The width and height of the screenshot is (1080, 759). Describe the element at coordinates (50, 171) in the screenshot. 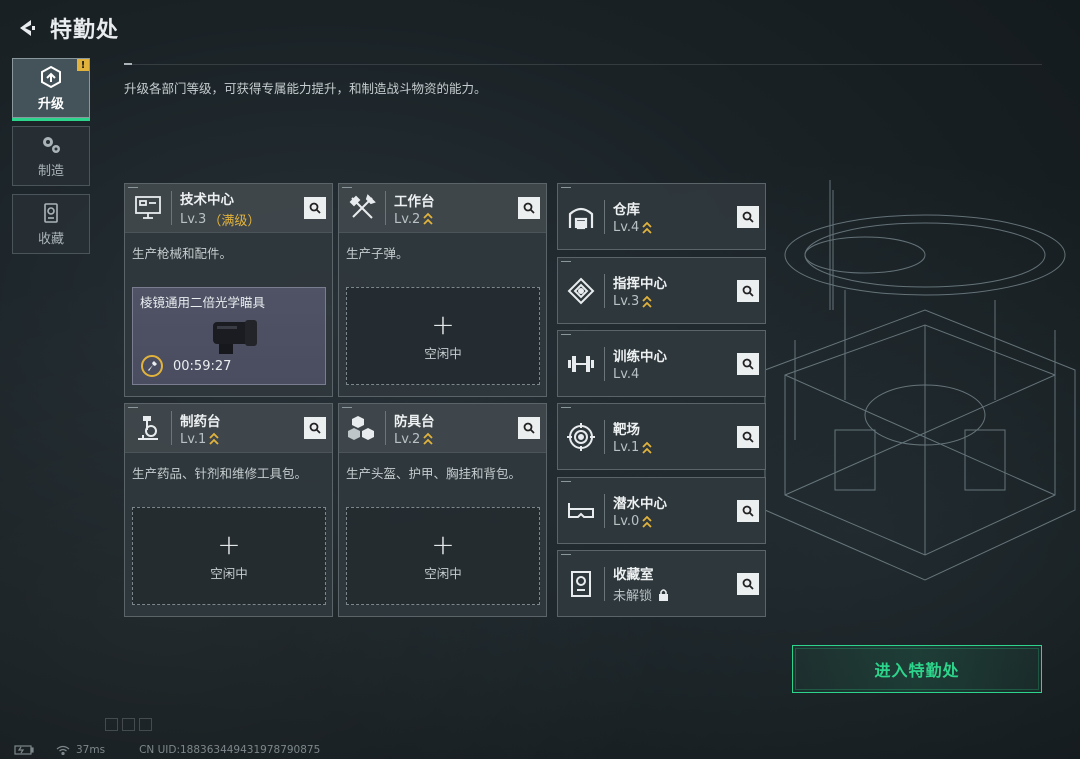

I see `tab-craft-label: 制造` at that location.